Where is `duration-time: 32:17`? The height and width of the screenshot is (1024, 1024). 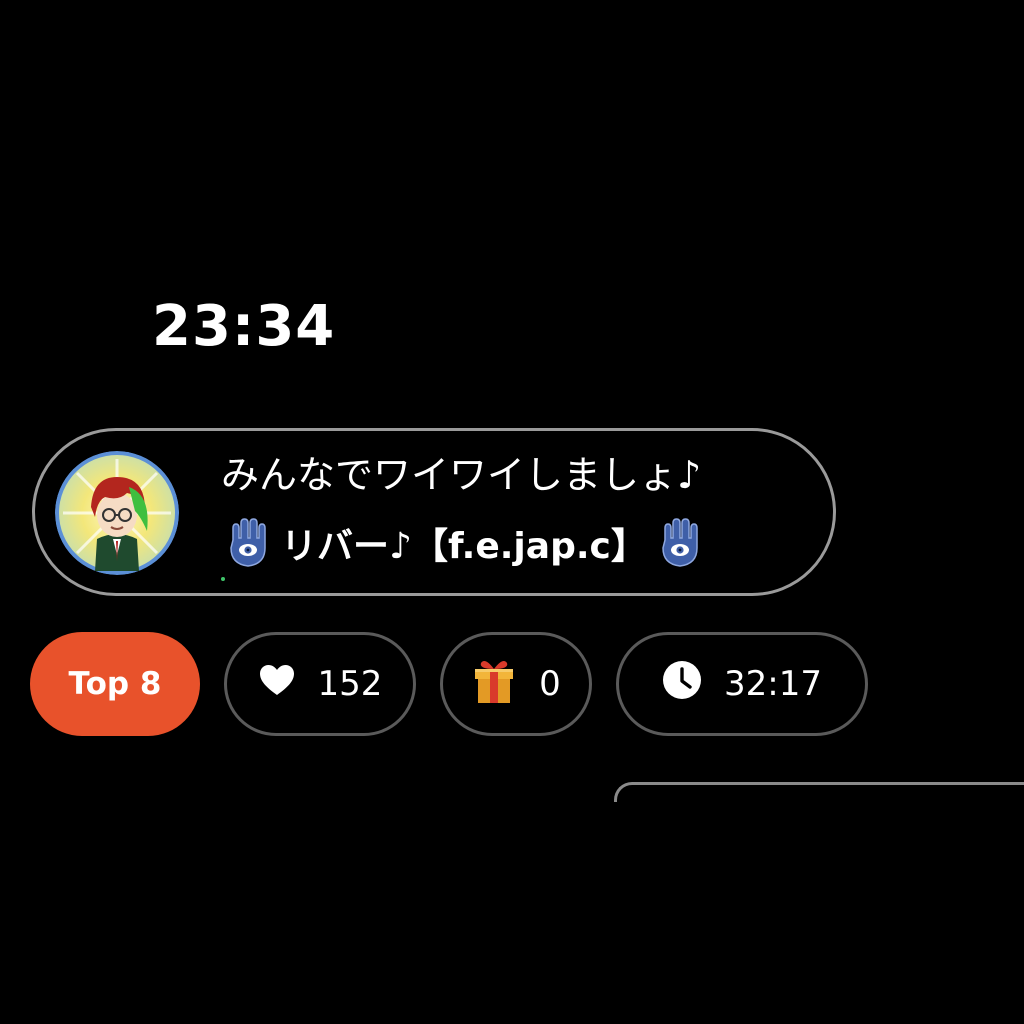
duration-time: 32:17 is located at coordinates (773, 684).